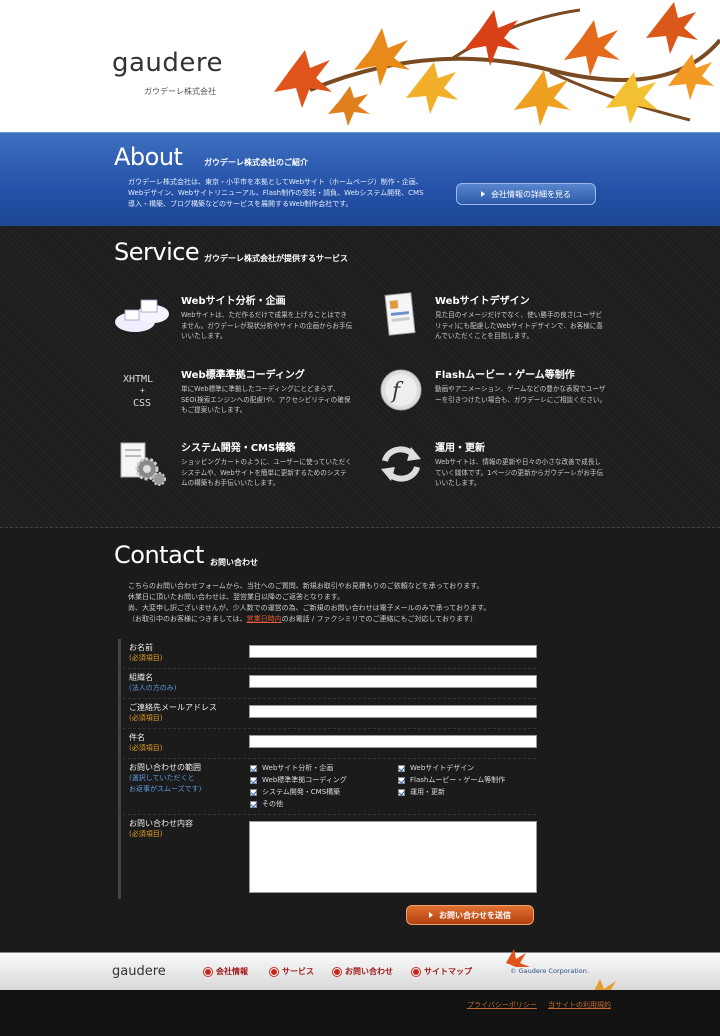 This screenshot has width=720, height=1036. What do you see at coordinates (401, 464) in the screenshot?
I see `refresh-icon` at bounding box center [401, 464].